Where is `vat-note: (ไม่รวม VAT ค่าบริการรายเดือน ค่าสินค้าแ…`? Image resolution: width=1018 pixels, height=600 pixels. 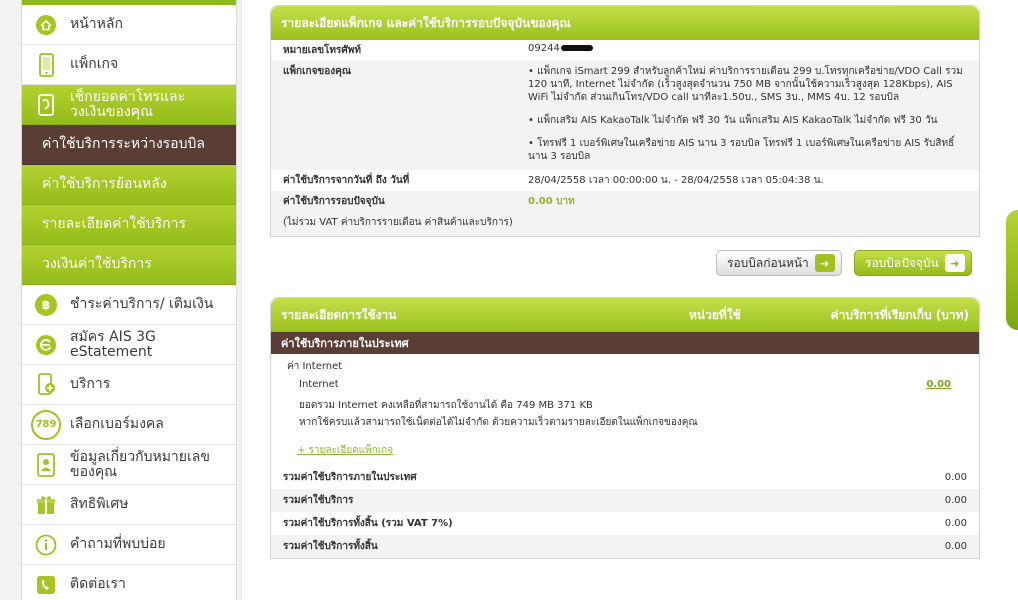
vat-note: (ไม่รวม VAT ค่าบริการรายเดือน ค่าสินค้าแ… is located at coordinates (625, 224).